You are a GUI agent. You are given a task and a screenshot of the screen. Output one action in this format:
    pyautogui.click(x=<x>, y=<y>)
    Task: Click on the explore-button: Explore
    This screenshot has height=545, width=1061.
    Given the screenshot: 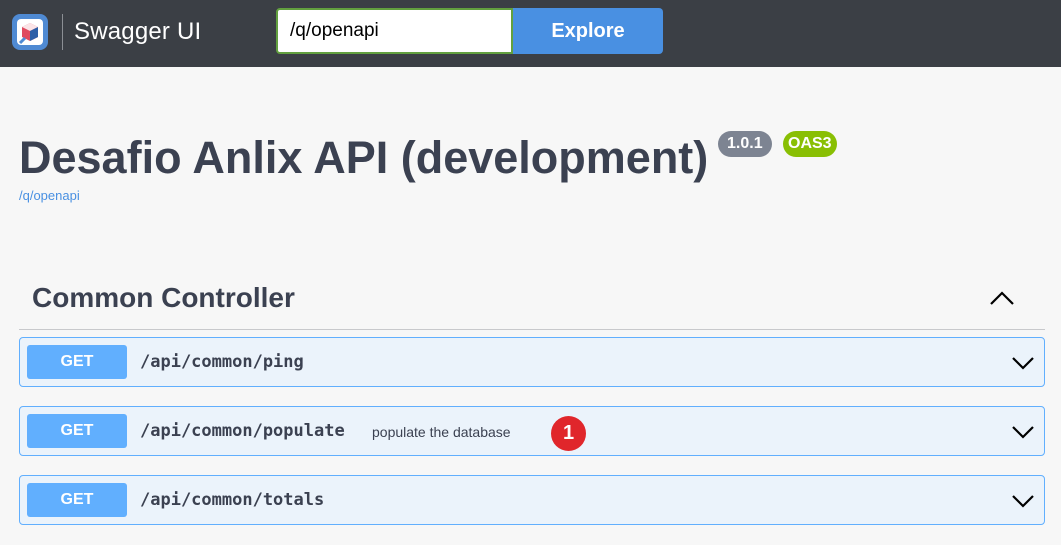 What is the action you would take?
    pyautogui.click(x=588, y=31)
    